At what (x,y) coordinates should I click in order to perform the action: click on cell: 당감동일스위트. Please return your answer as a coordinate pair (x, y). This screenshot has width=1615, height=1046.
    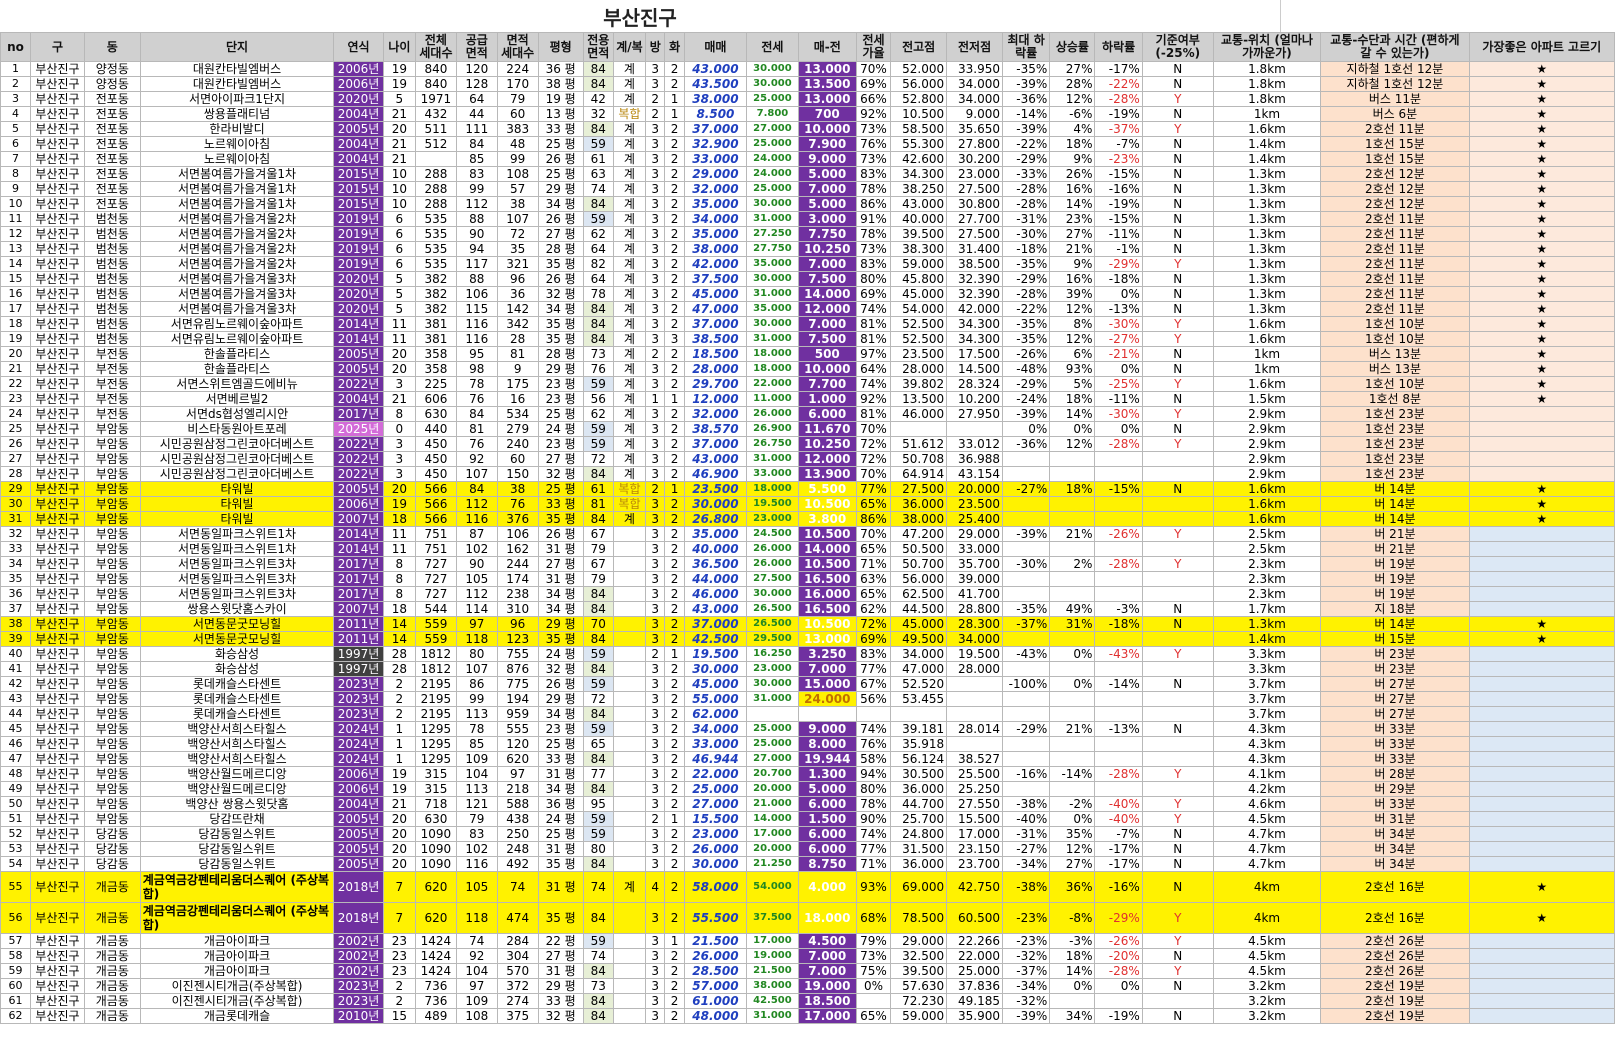
    Looking at the image, I should click on (237, 849).